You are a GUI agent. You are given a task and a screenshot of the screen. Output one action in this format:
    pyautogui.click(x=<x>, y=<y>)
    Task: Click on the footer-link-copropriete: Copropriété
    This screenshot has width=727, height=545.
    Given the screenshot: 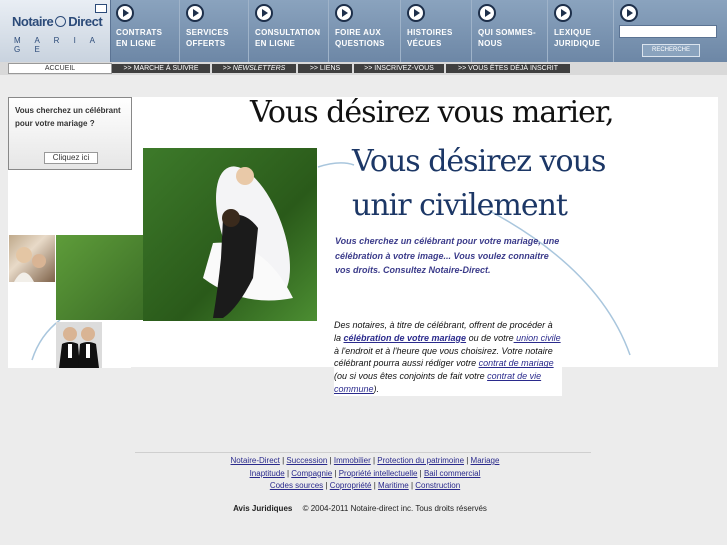 What is the action you would take?
    pyautogui.click(x=351, y=485)
    